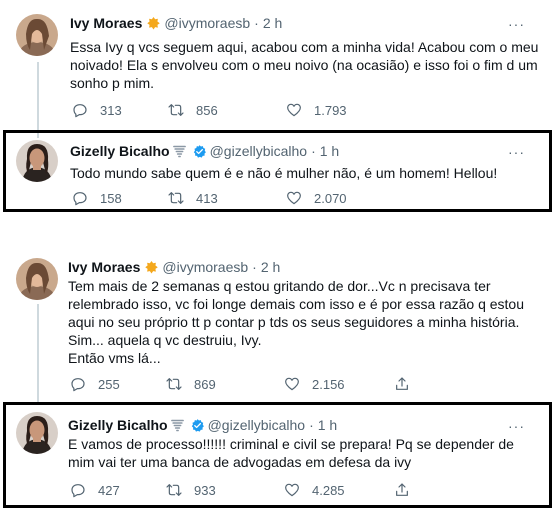 This screenshot has width=556, height=516. Describe the element at coordinates (111, 198) in the screenshot. I see `reply-count: 158` at that location.